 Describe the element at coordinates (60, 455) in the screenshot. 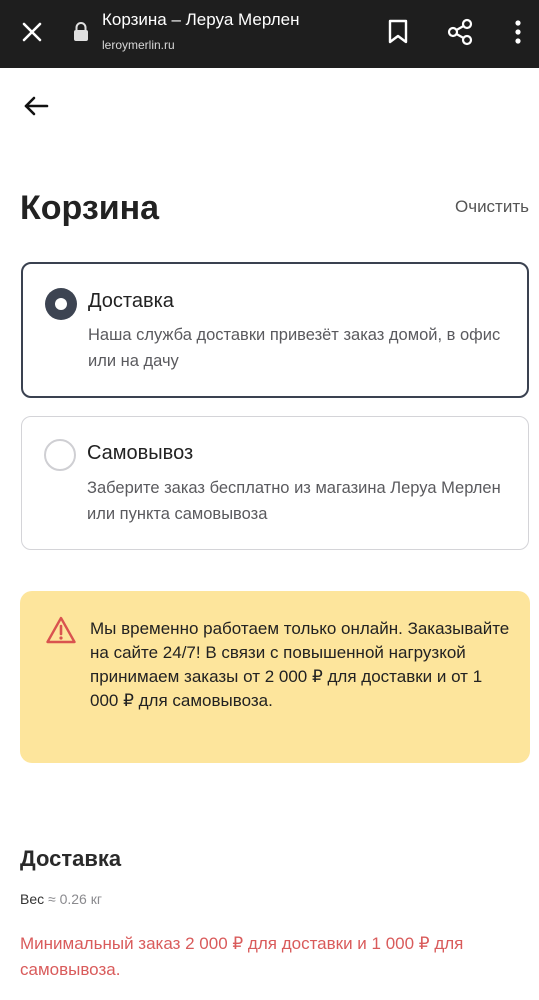

I see `pickup-radio` at that location.